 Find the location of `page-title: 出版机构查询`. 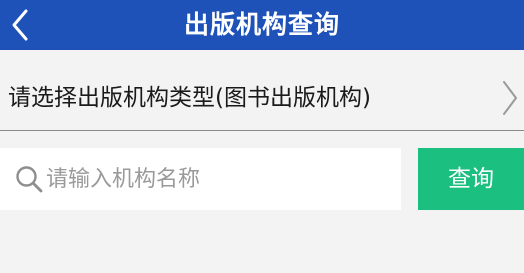

page-title: 出版机构查询 is located at coordinates (261, 24).